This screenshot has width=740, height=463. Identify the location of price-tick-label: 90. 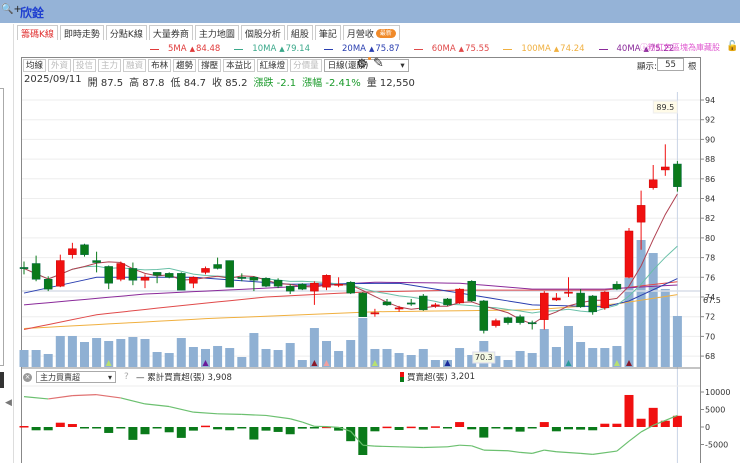
(710, 139).